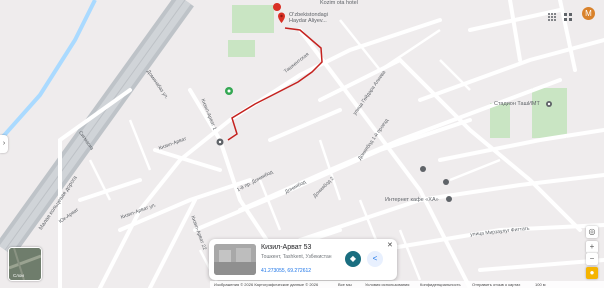 The image size is (604, 288). What do you see at coordinates (440, 284) in the screenshot?
I see `privacy-link: Конфиденциальность` at bounding box center [440, 284].